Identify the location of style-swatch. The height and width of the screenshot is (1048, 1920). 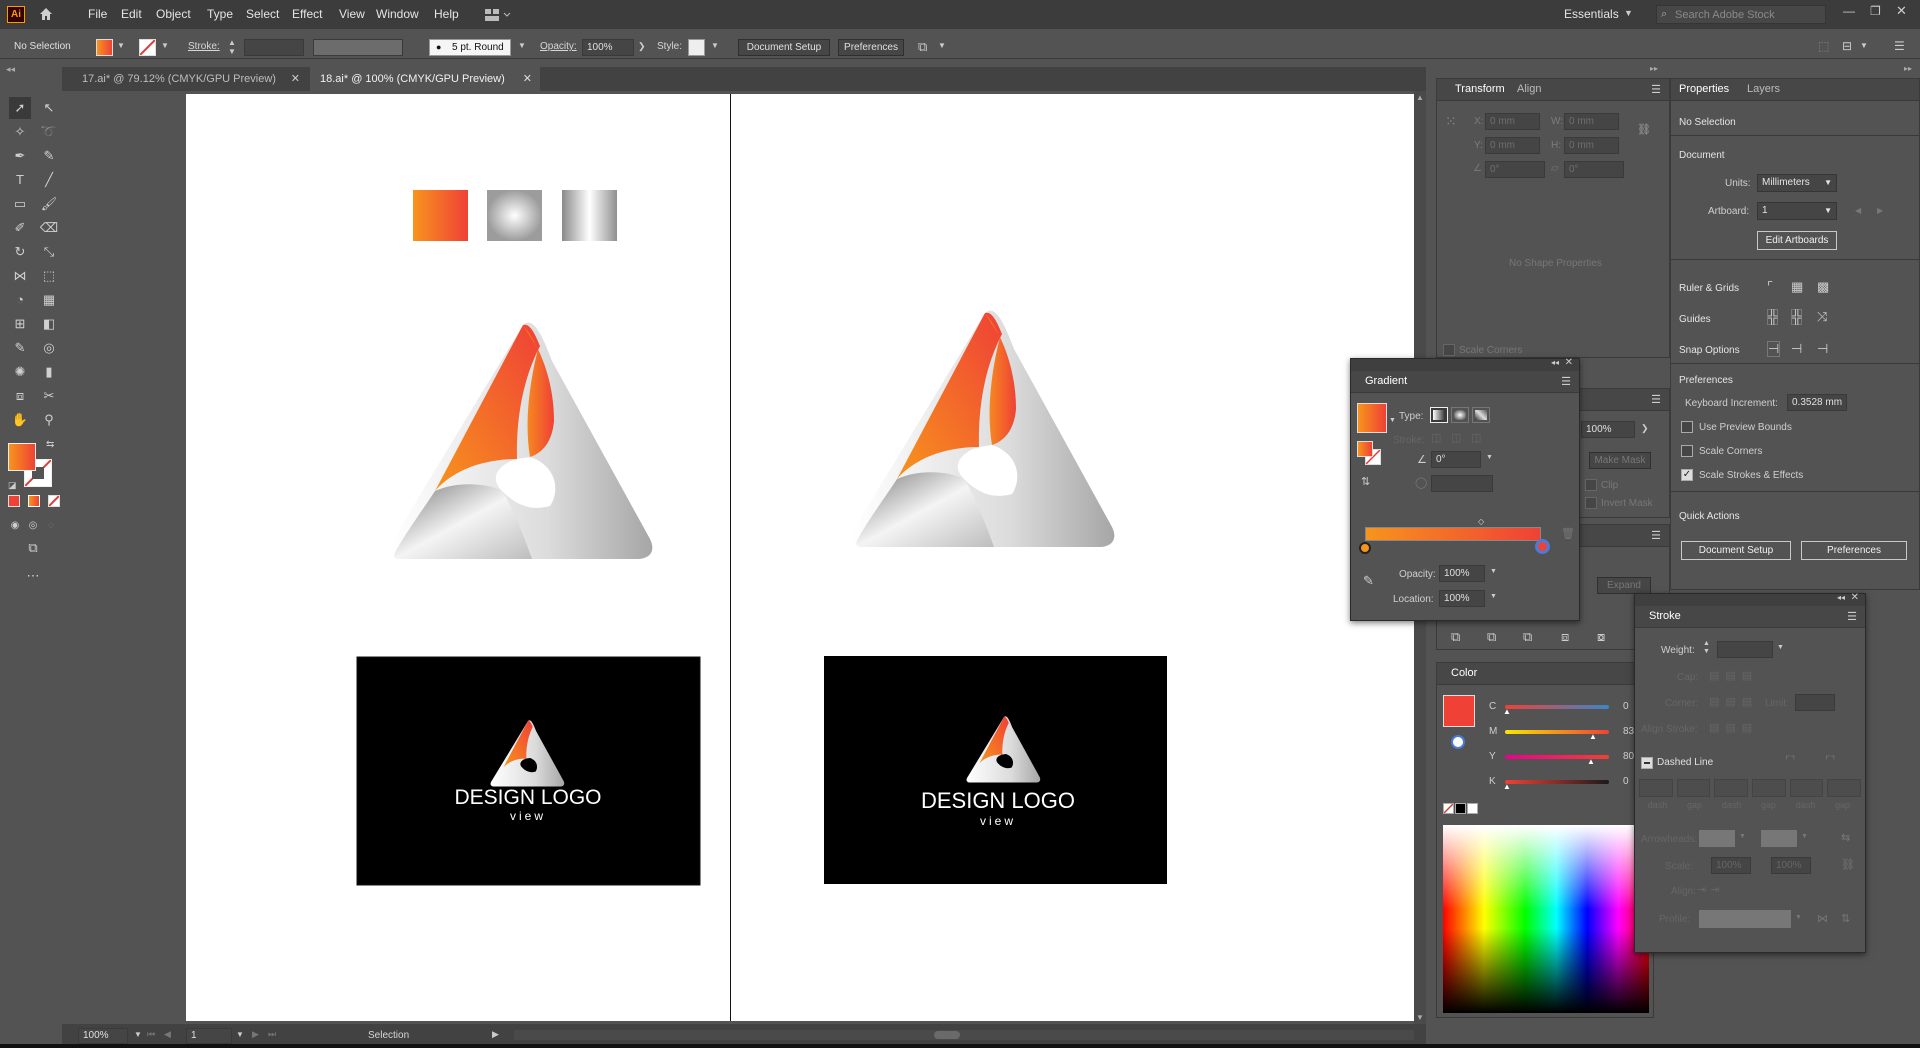
(696, 47).